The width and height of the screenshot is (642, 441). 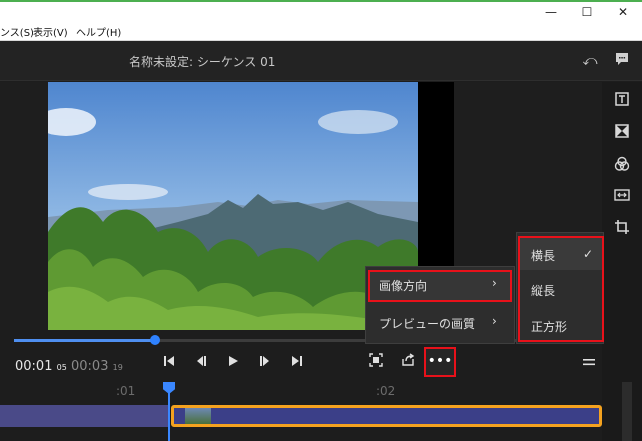 I want to click on menu-item-preview-quality: プレビューの画質 ›, so click(x=441, y=323).